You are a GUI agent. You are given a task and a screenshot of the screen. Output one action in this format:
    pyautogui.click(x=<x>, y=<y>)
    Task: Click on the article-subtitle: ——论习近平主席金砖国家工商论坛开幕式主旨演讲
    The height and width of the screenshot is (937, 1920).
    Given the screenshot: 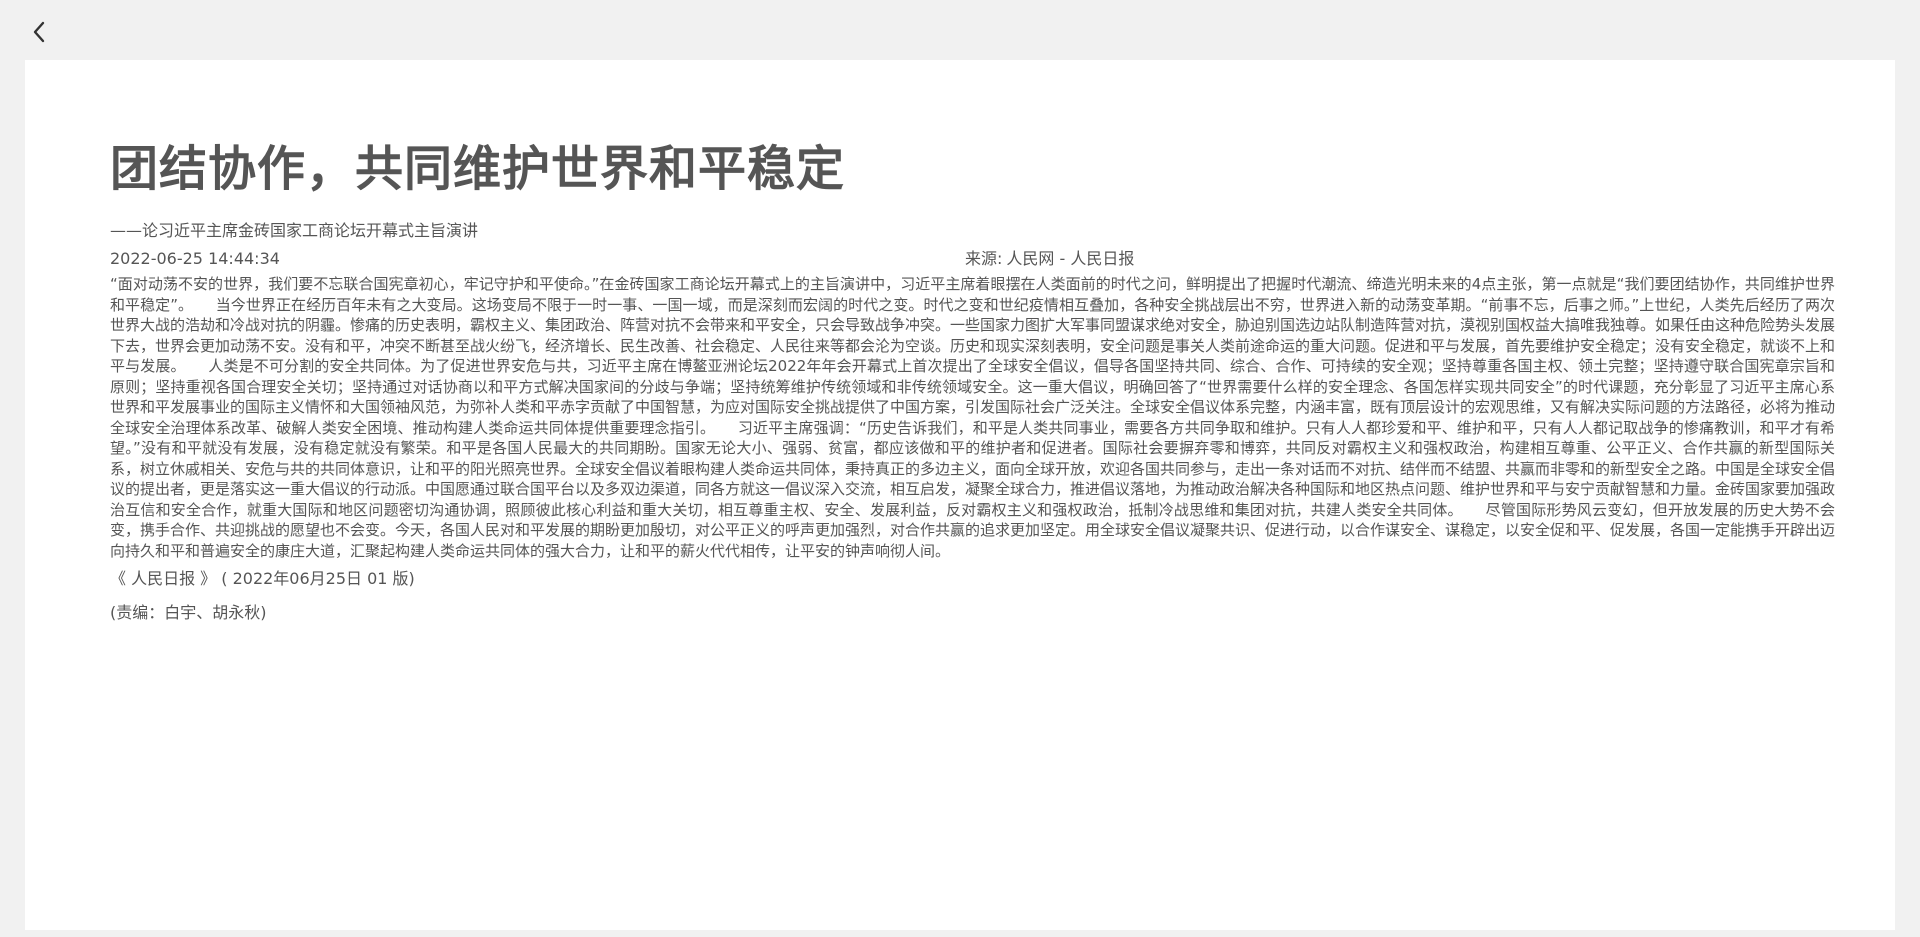 What is the action you would take?
    pyautogui.click(x=294, y=230)
    